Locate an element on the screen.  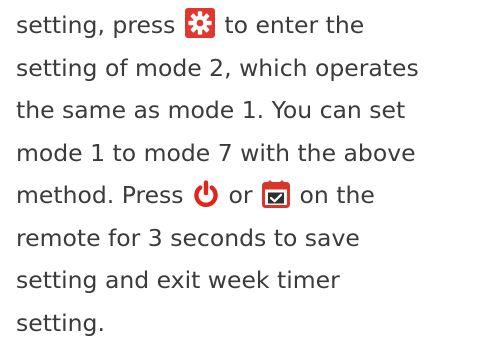
line-1-pre: setting, press is located at coordinates (95, 25).